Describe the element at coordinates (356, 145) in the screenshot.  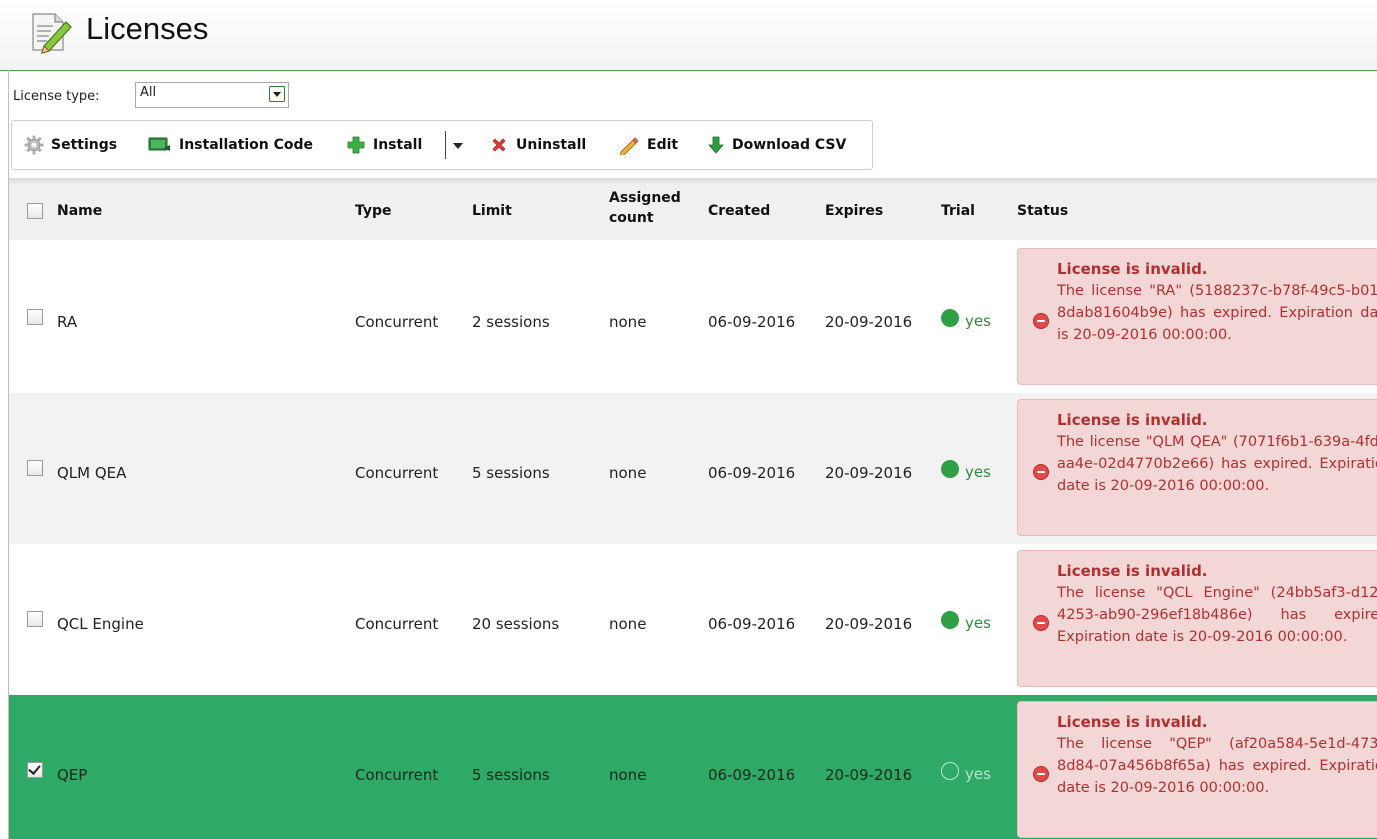
I see `plus-icon` at that location.